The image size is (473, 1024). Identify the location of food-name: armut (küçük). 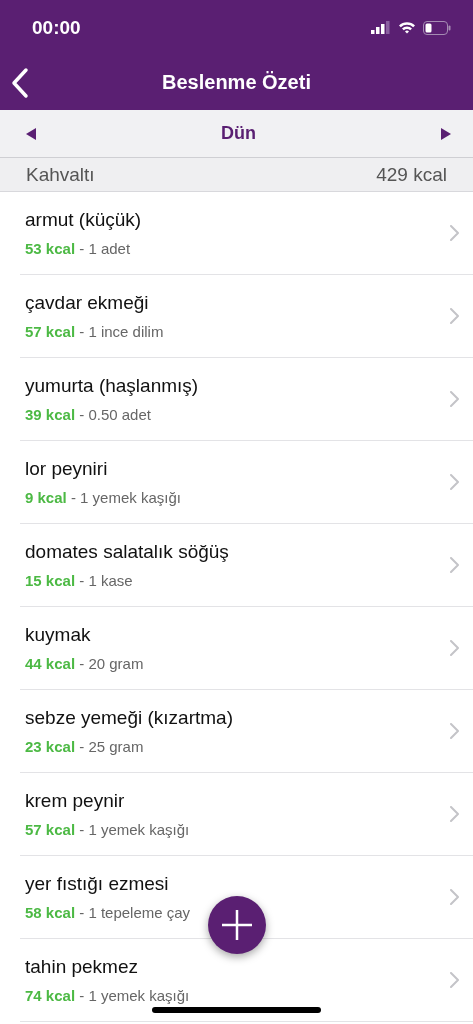
(83, 220).